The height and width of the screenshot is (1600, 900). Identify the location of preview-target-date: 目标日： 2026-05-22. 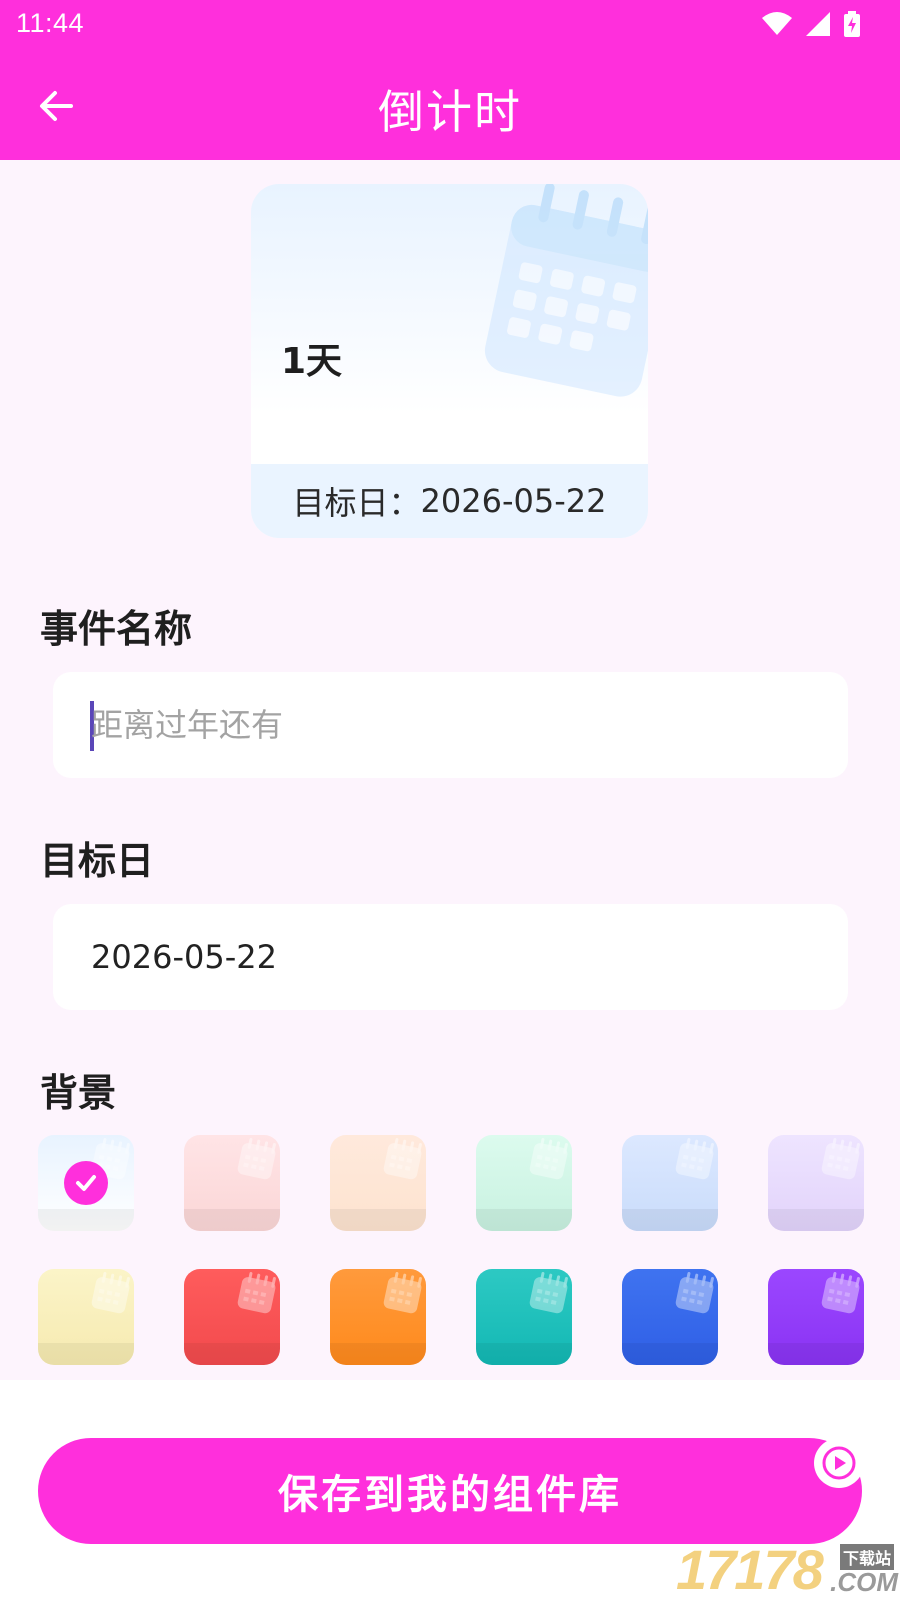
(449, 501).